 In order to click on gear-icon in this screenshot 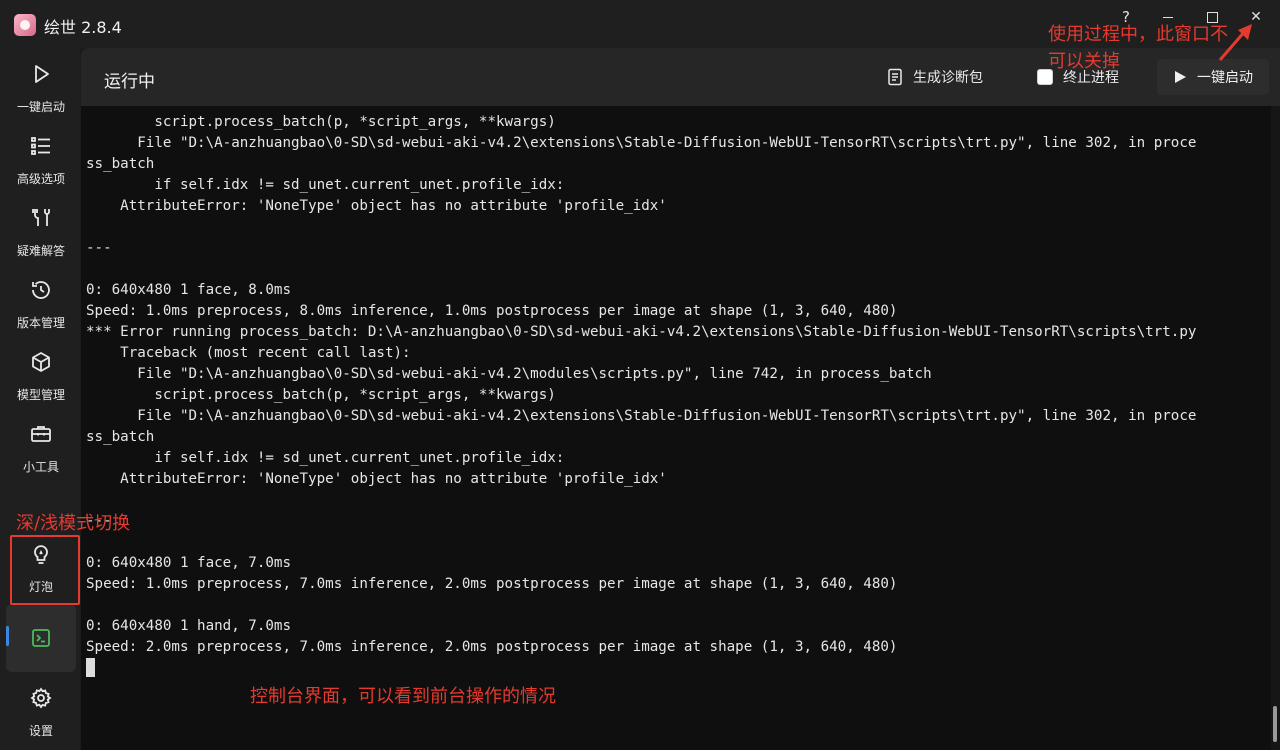, I will do `click(41, 698)`.